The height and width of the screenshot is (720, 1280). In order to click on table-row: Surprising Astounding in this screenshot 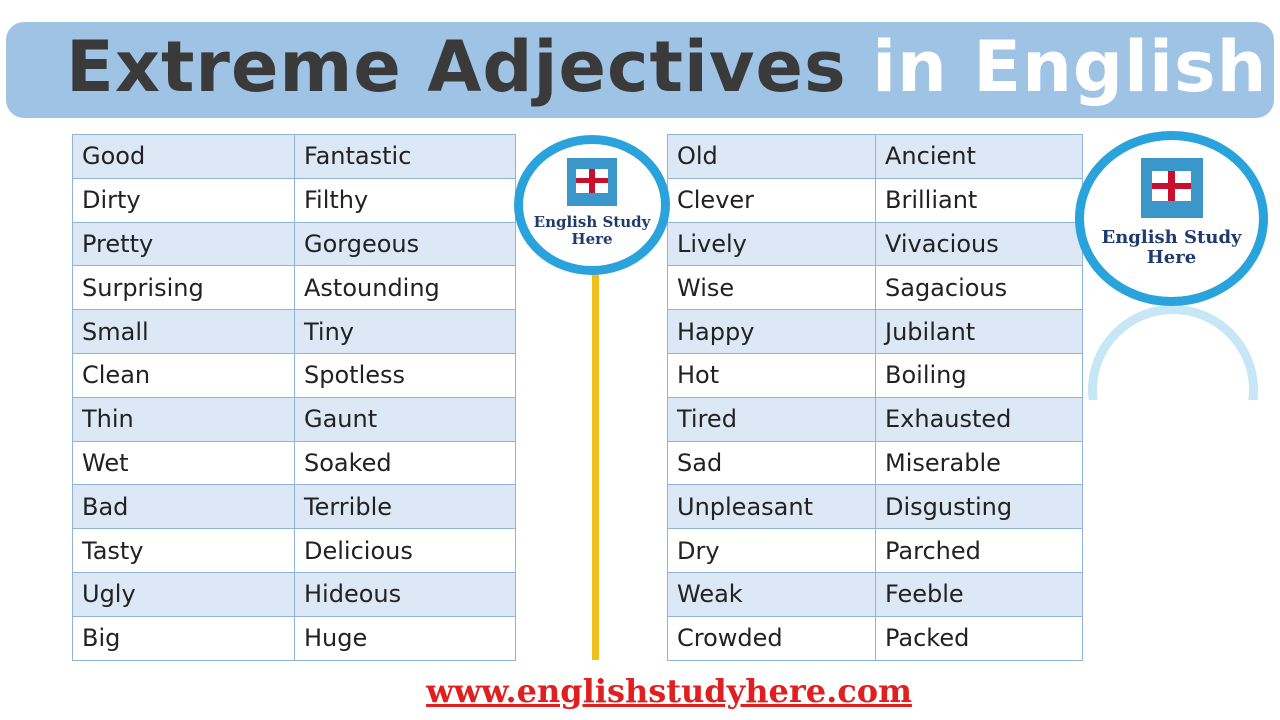, I will do `click(294, 288)`.